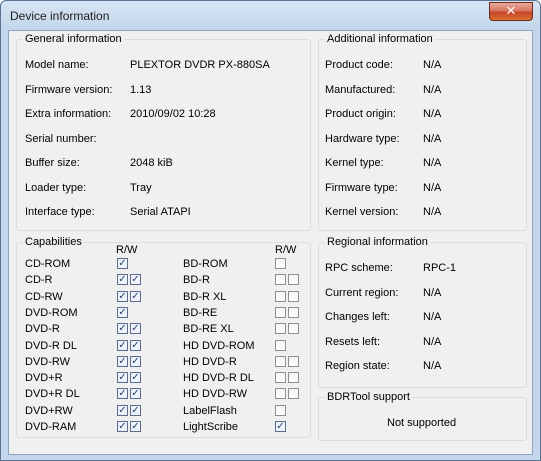  Describe the element at coordinates (280, 394) in the screenshot. I see `read-checkbox-hd-dvd-rw` at that location.